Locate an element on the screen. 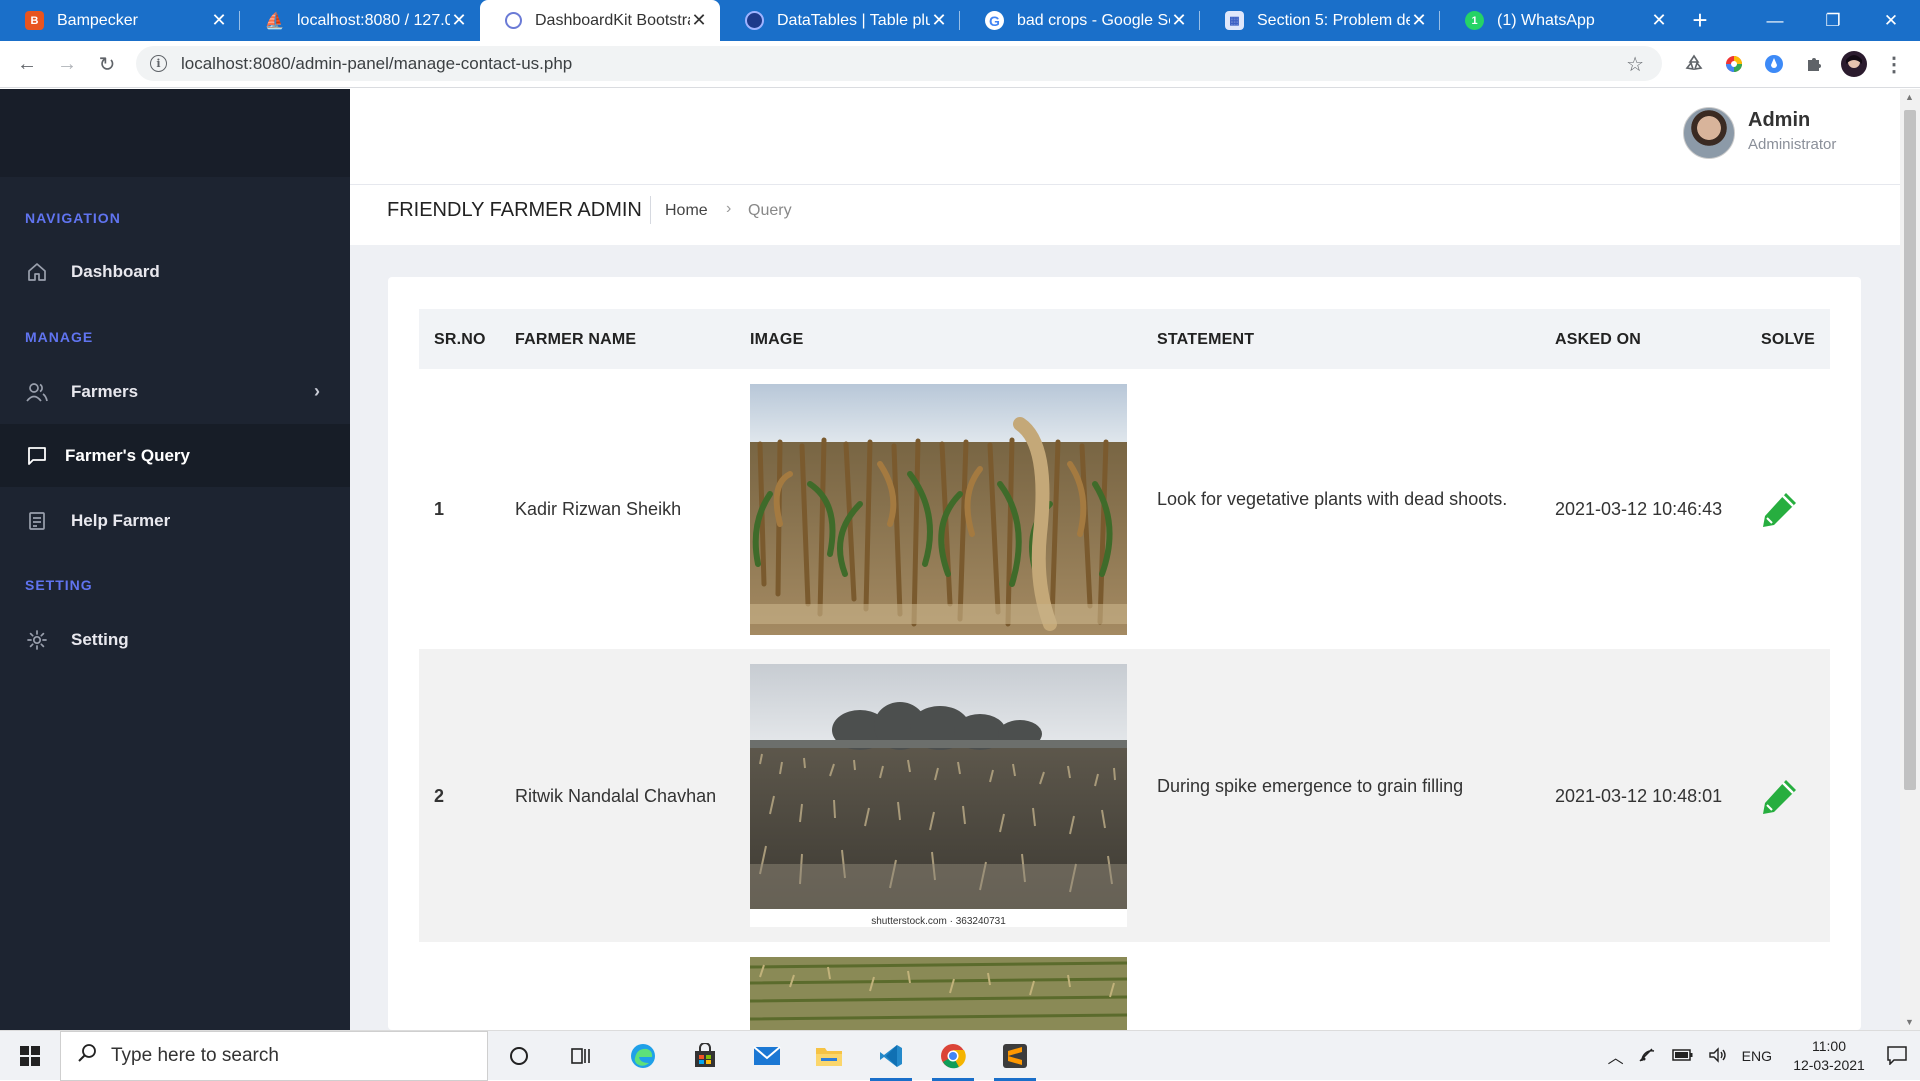 The image size is (1920, 1081). scroll-down-icon: ▼ is located at coordinates (1909, 1022).